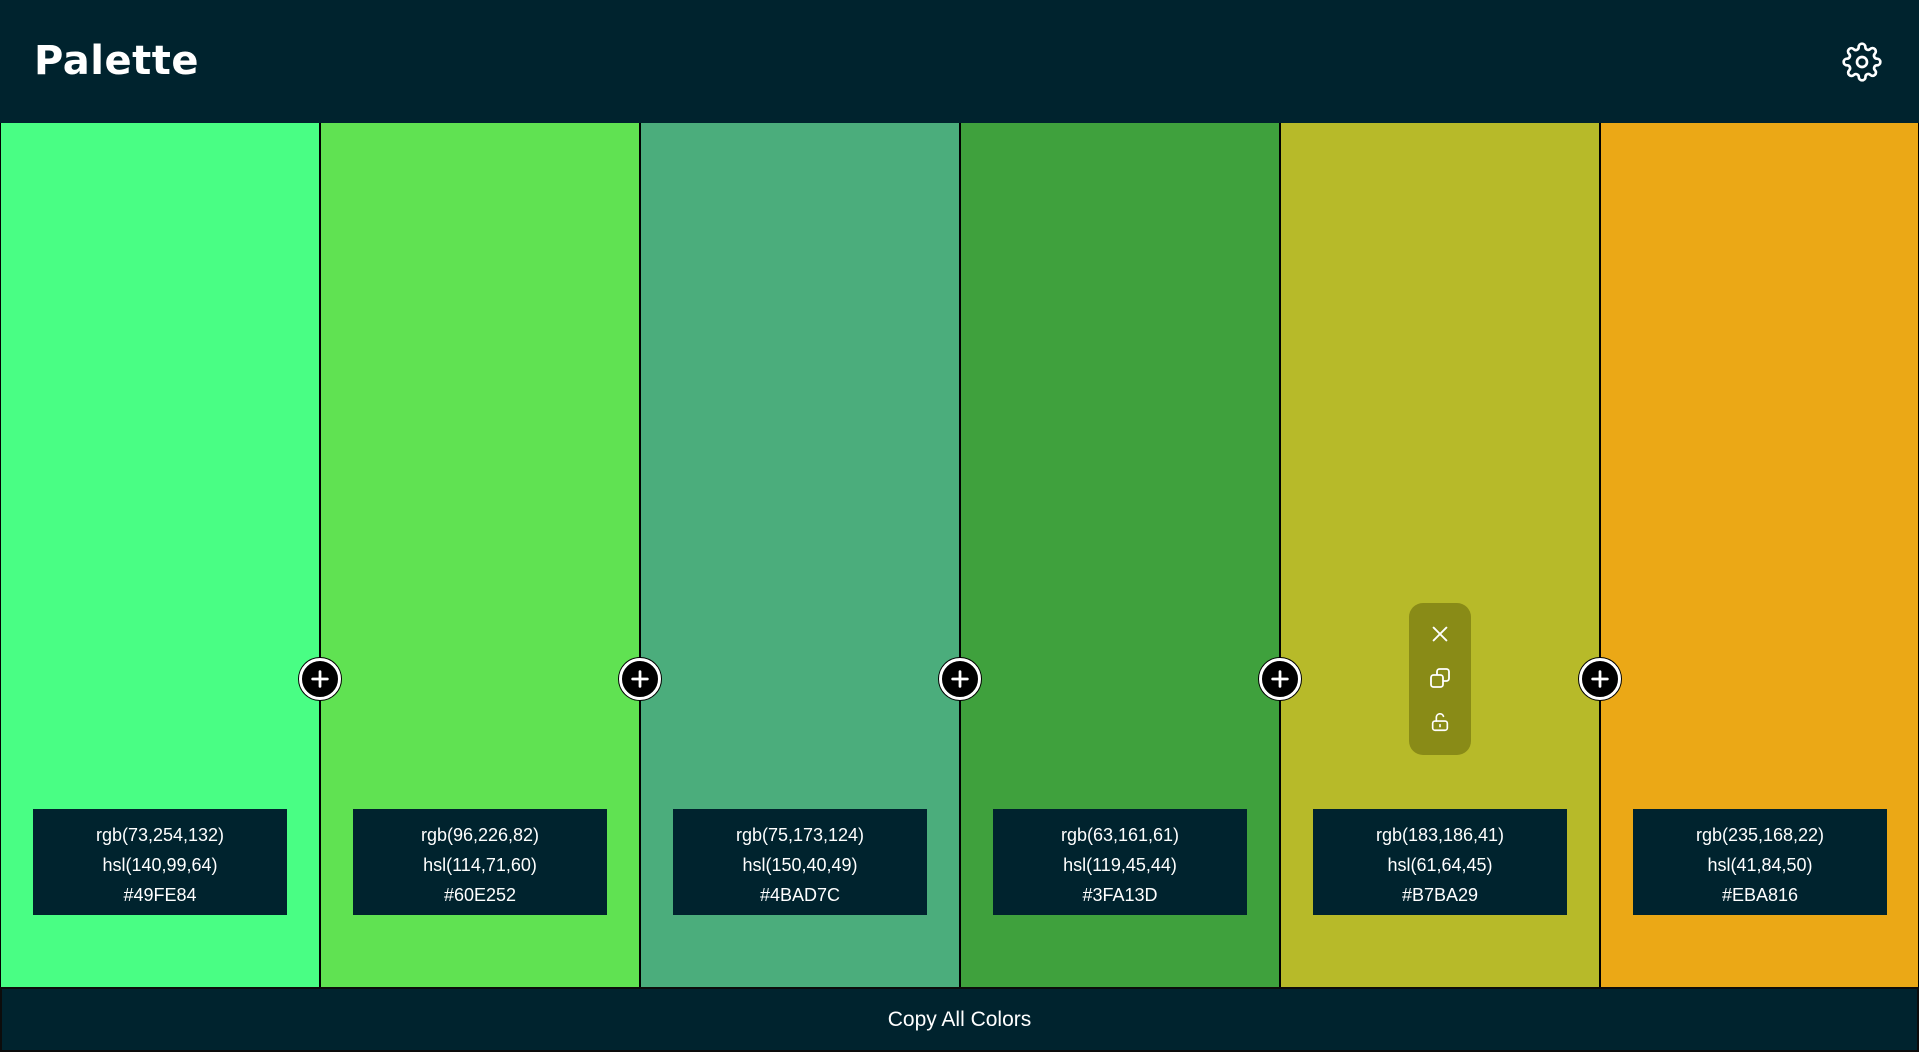 Image resolution: width=1919 pixels, height=1052 pixels. I want to click on hex-value: #60E252, so click(480, 895).